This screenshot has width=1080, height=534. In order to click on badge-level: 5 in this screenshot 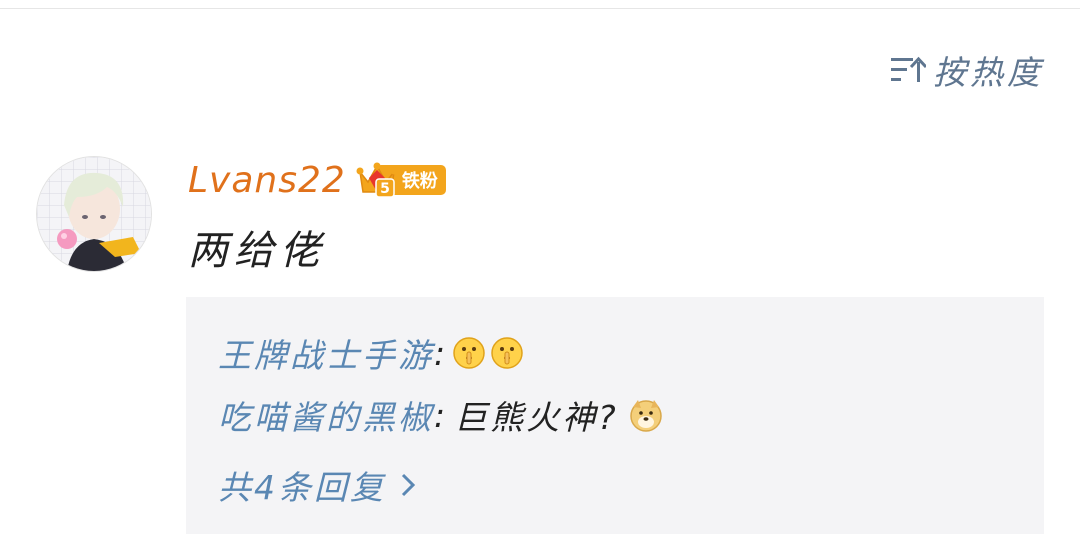, I will do `click(385, 189)`.